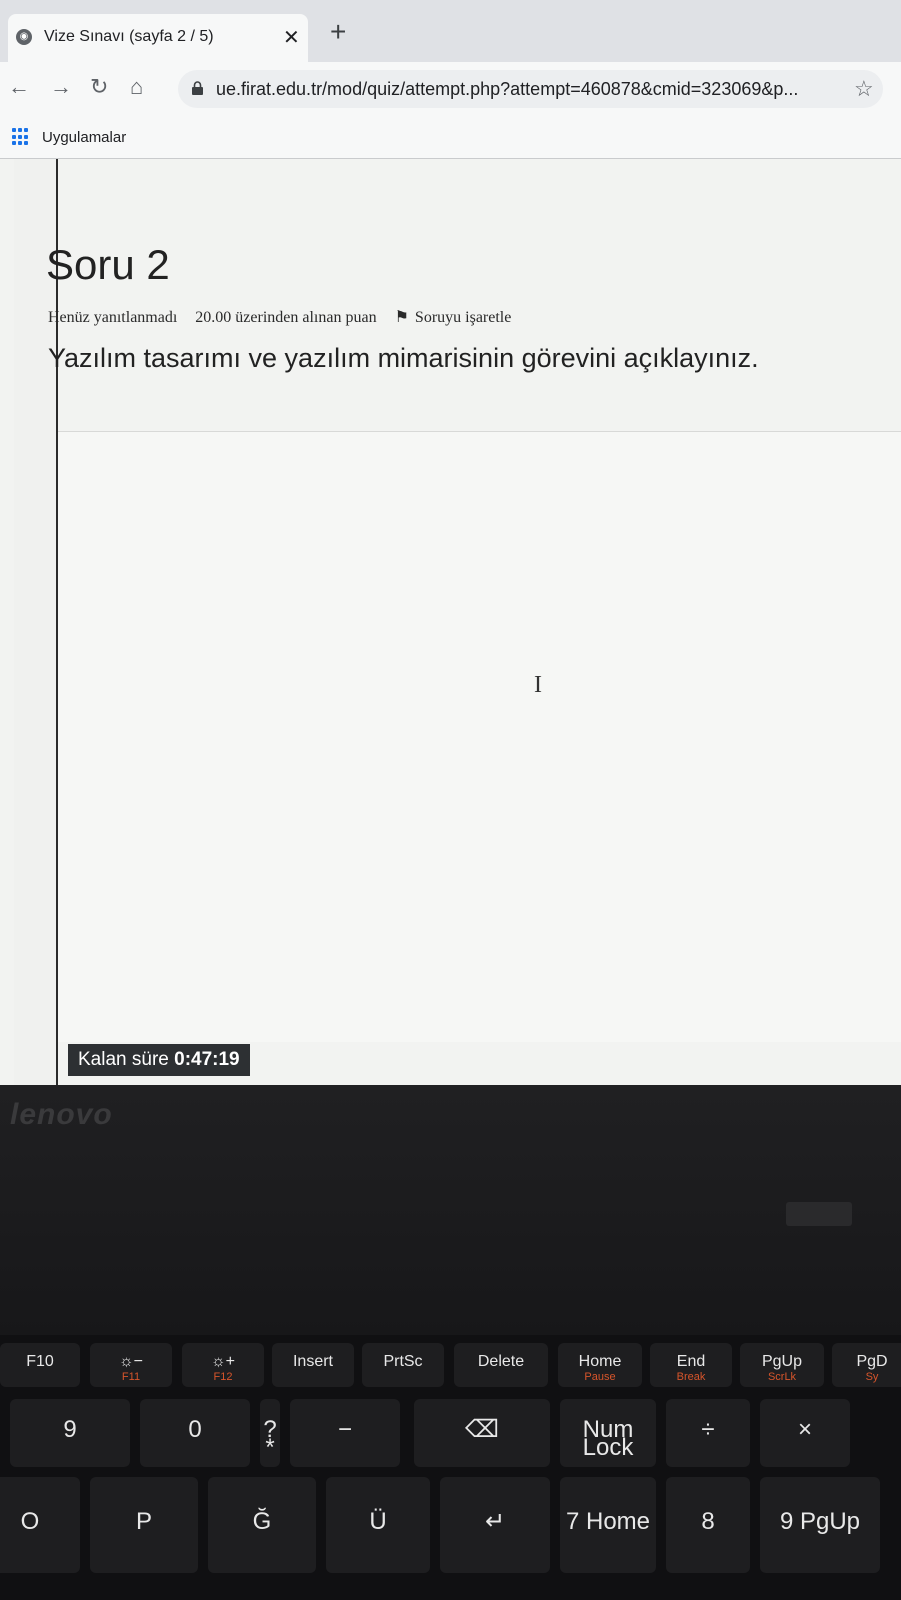 This screenshot has height=1600, width=901. I want to click on key-0-label: 0, so click(195, 1429).